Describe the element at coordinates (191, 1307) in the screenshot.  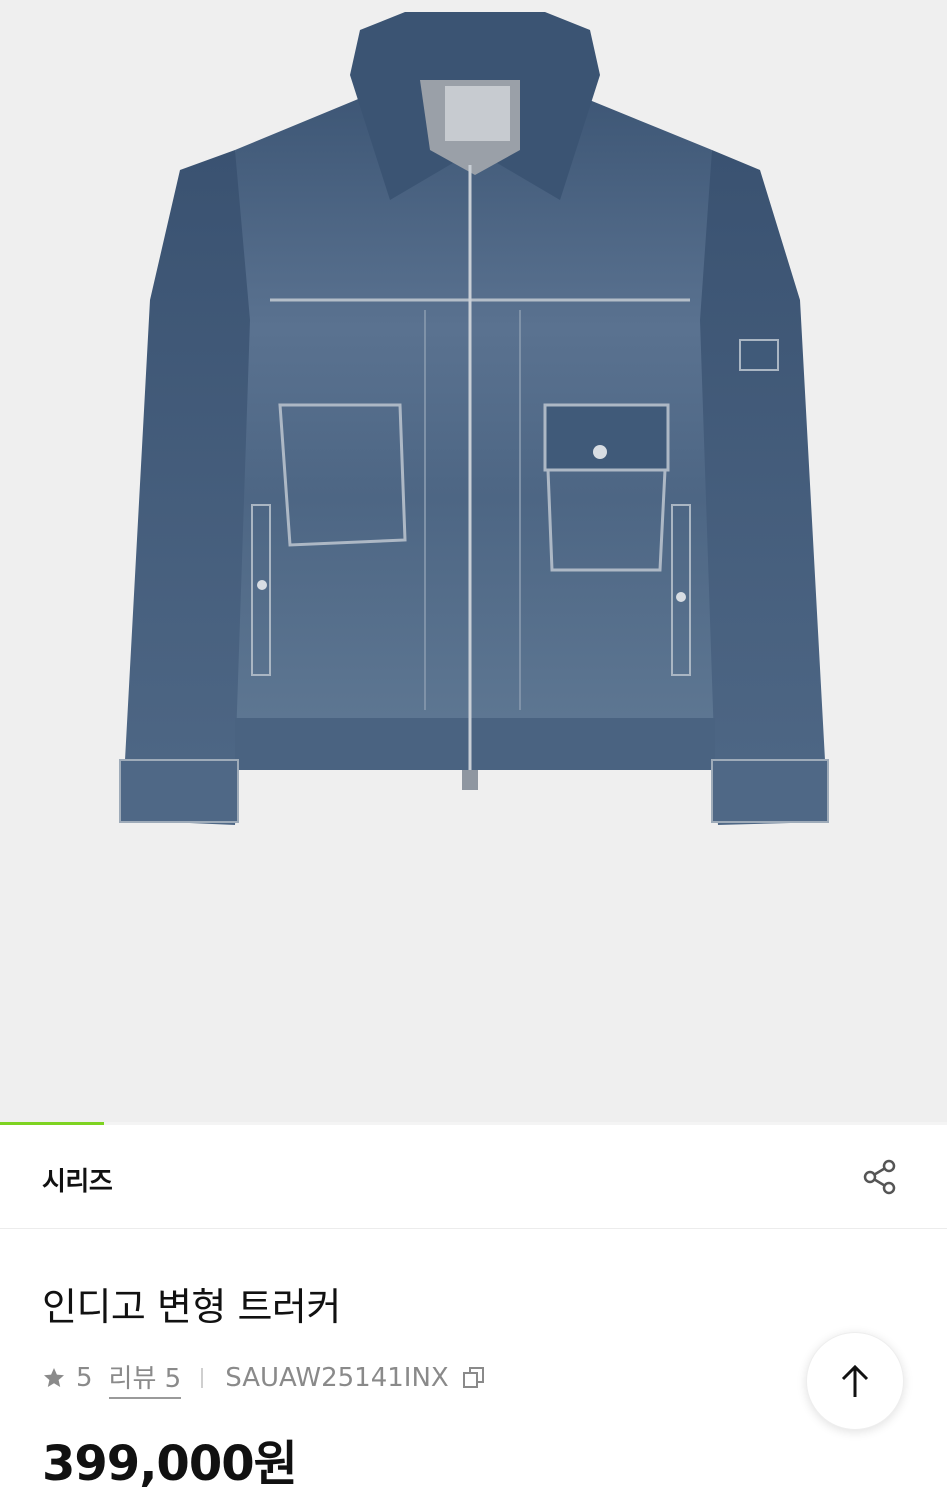
I see `product-title: 인디고 변형 트러커` at that location.